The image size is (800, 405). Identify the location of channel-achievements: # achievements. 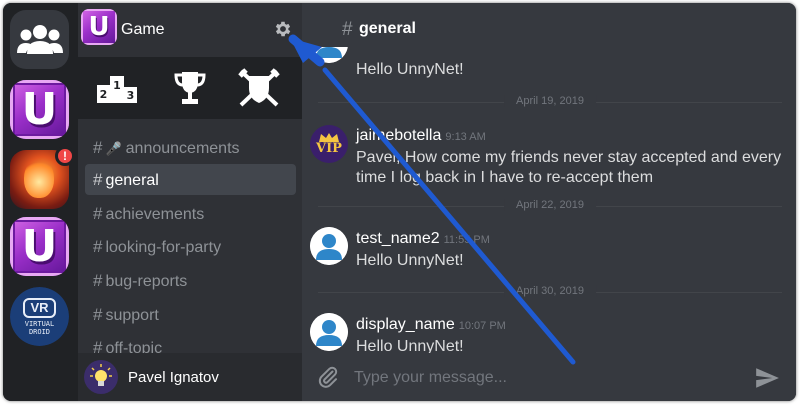
(190, 213).